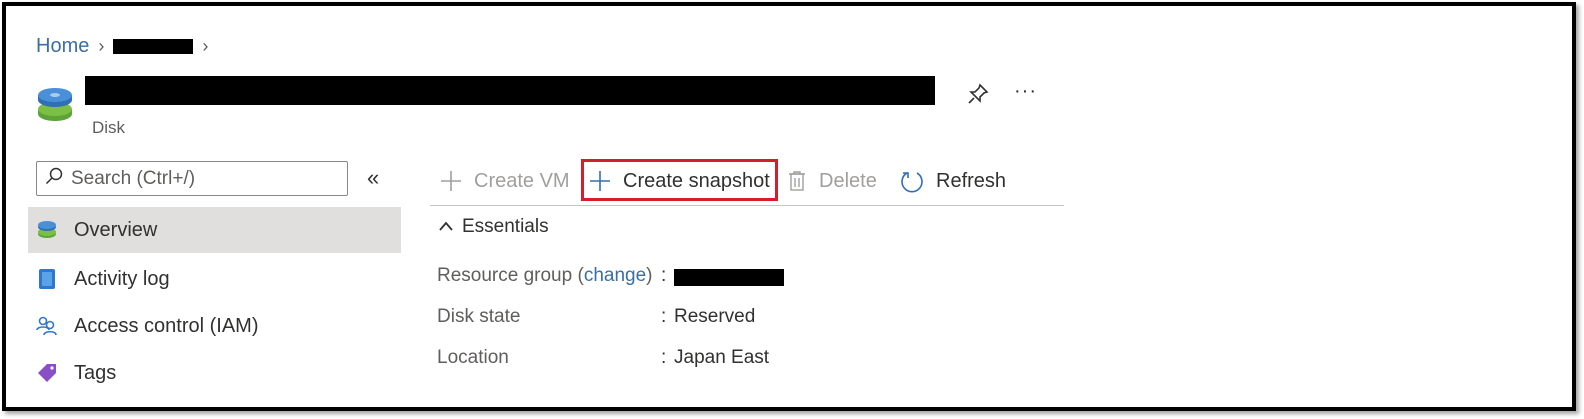 This screenshot has width=1584, height=419. I want to click on sidebar-item-activity-log: Activity log, so click(214, 279).